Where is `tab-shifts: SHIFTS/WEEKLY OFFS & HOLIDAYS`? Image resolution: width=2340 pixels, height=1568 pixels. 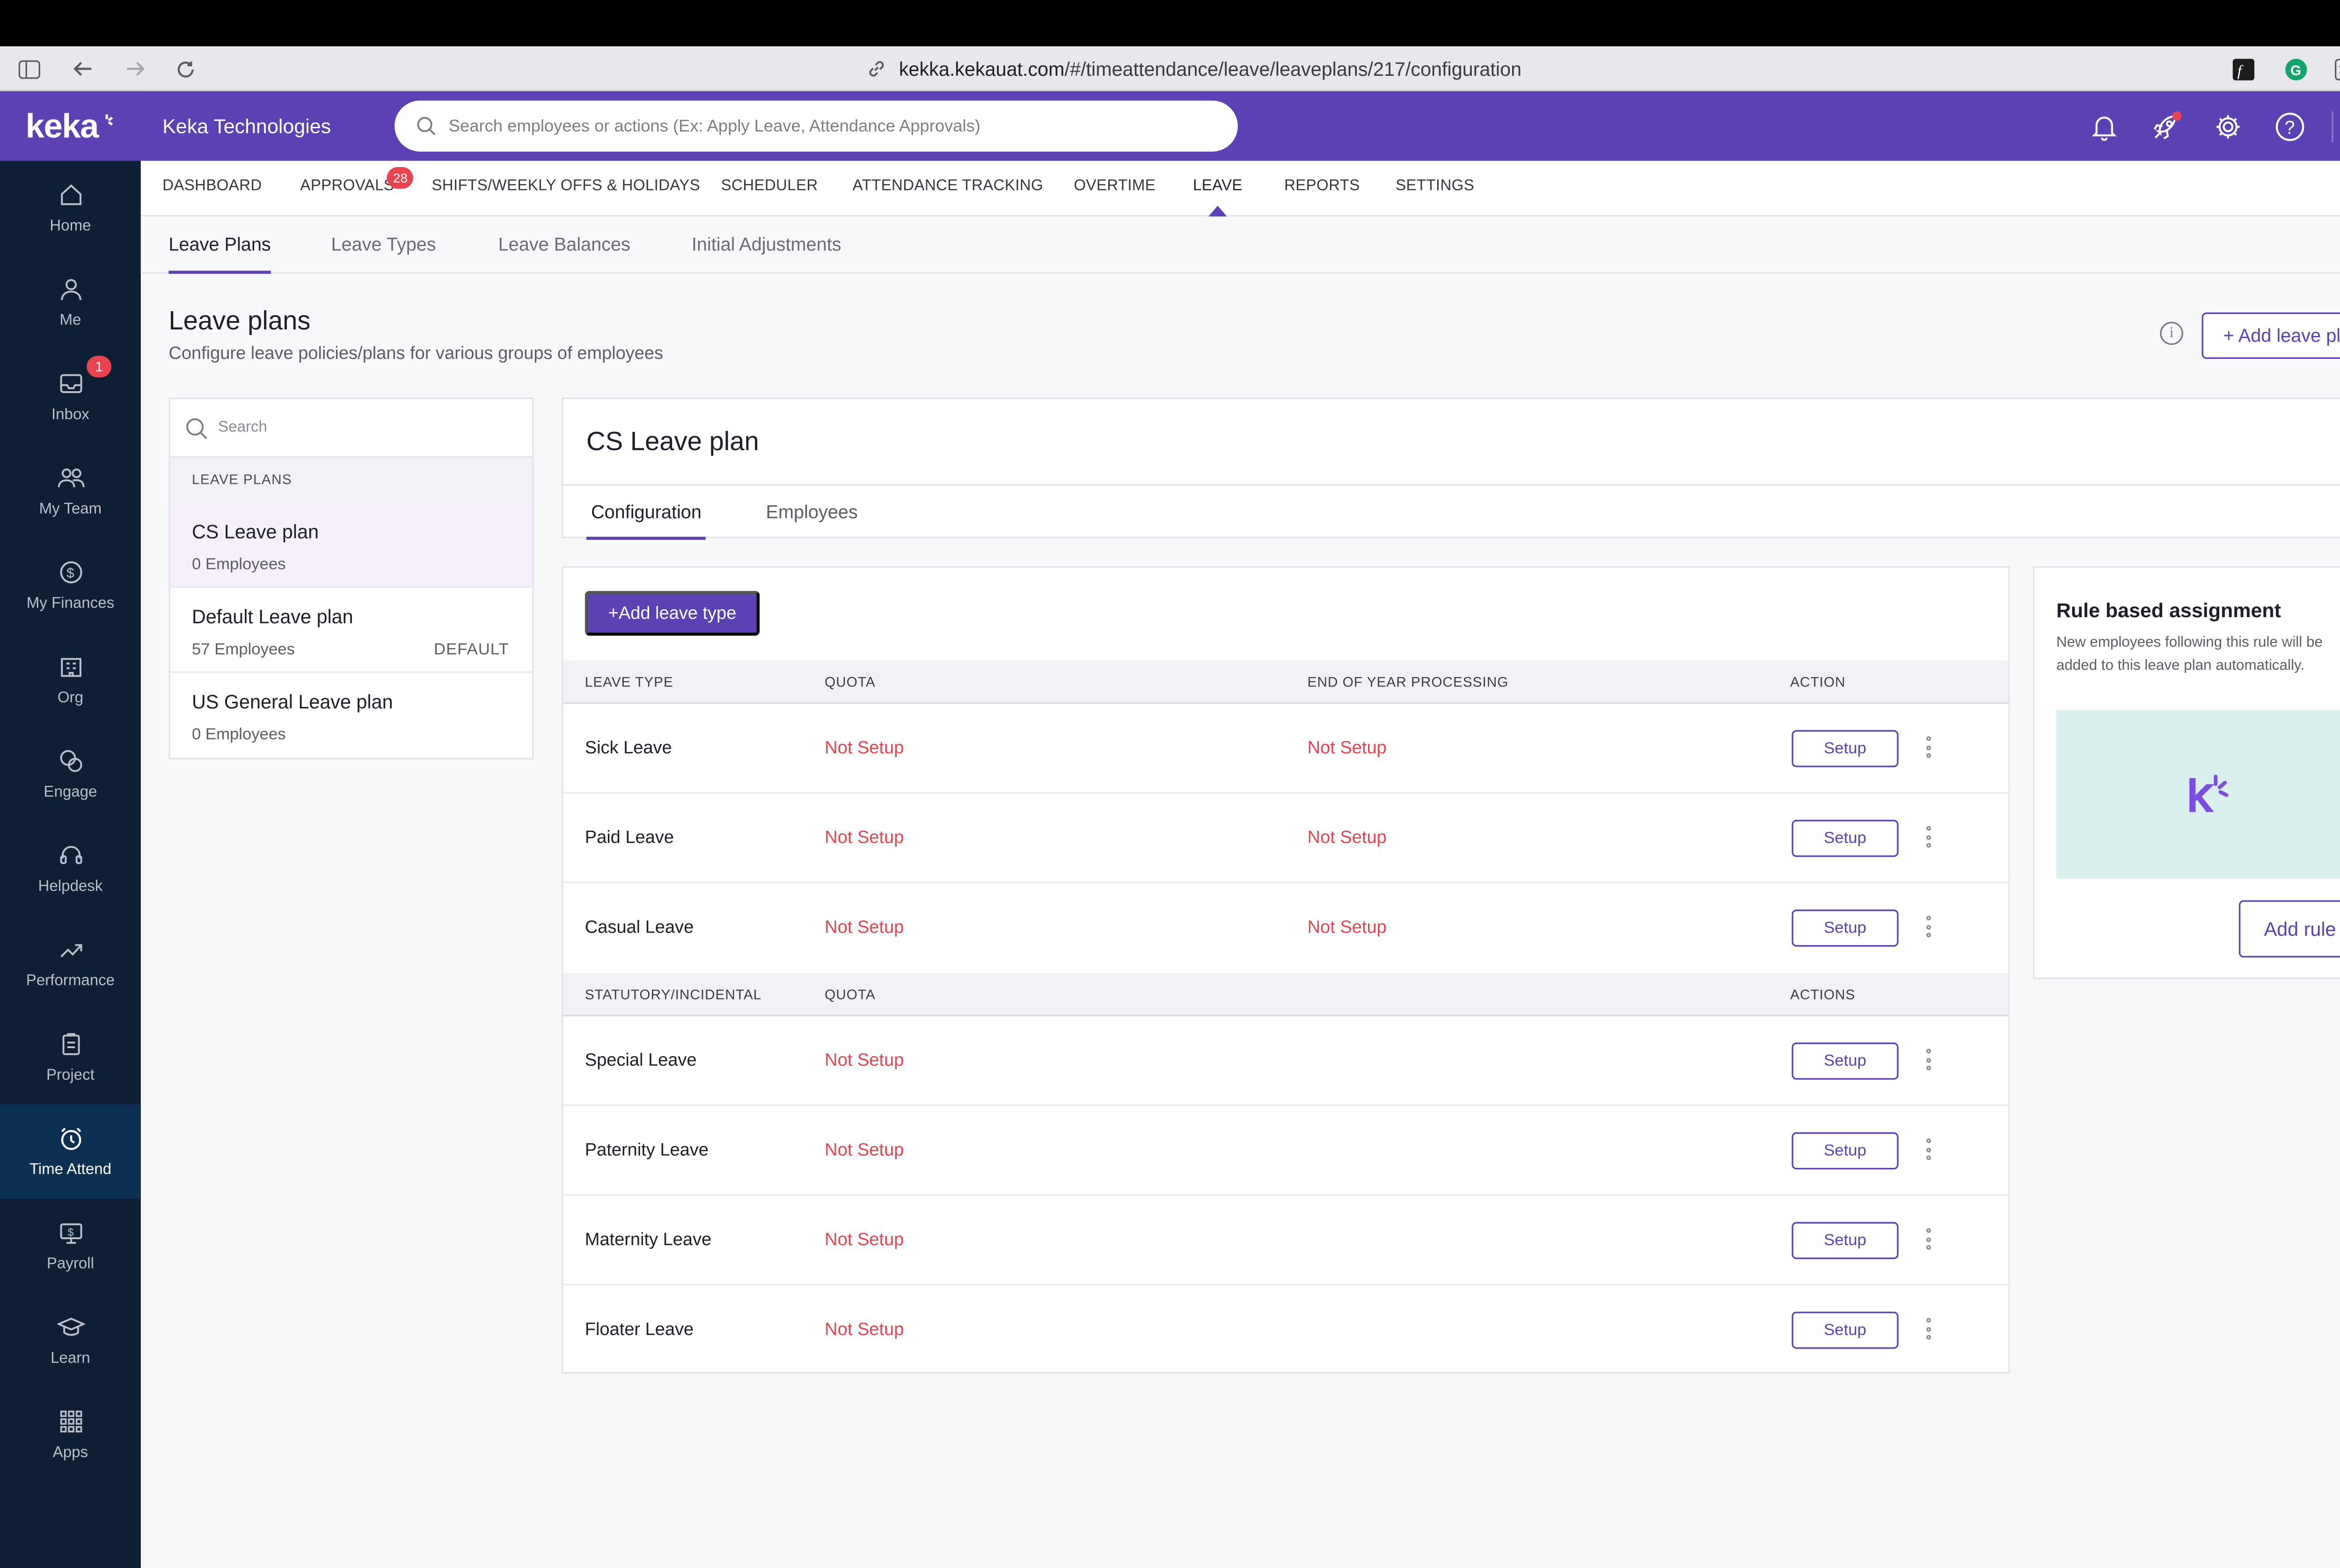 tab-shifts: SHIFTS/WEEKLY OFFS & HOLIDAYS is located at coordinates (565, 189).